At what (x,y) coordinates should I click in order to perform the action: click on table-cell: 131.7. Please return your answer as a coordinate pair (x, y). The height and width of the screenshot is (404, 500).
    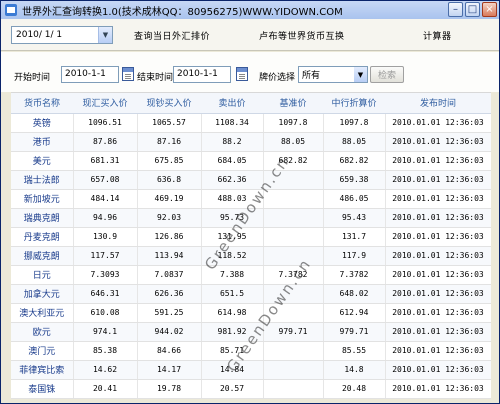
    Looking at the image, I should click on (354, 237).